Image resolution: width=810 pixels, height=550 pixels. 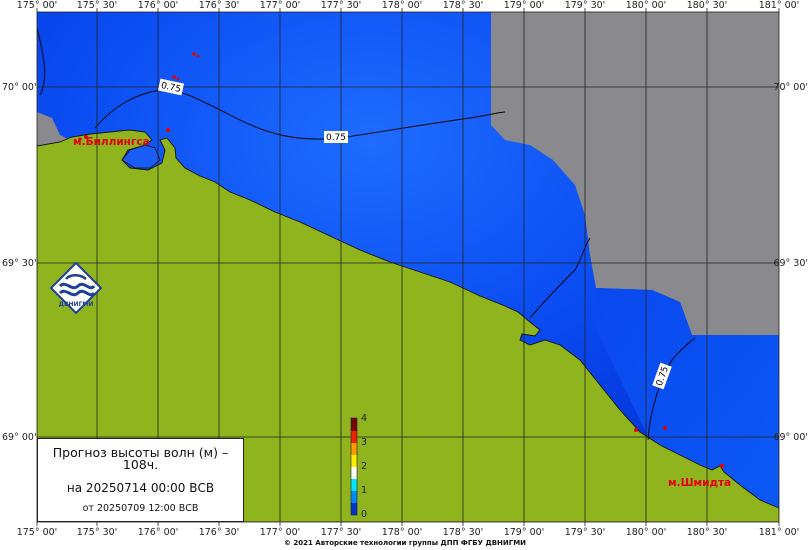 What do you see at coordinates (111, 142) in the screenshot?
I see `place-name-west: м.Биллингса` at bounding box center [111, 142].